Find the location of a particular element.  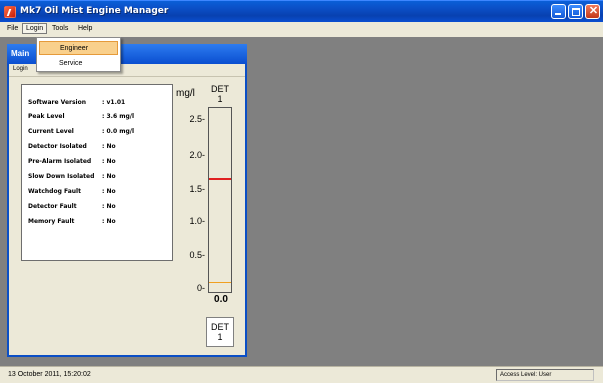

minimize-icon is located at coordinates (558, 14).